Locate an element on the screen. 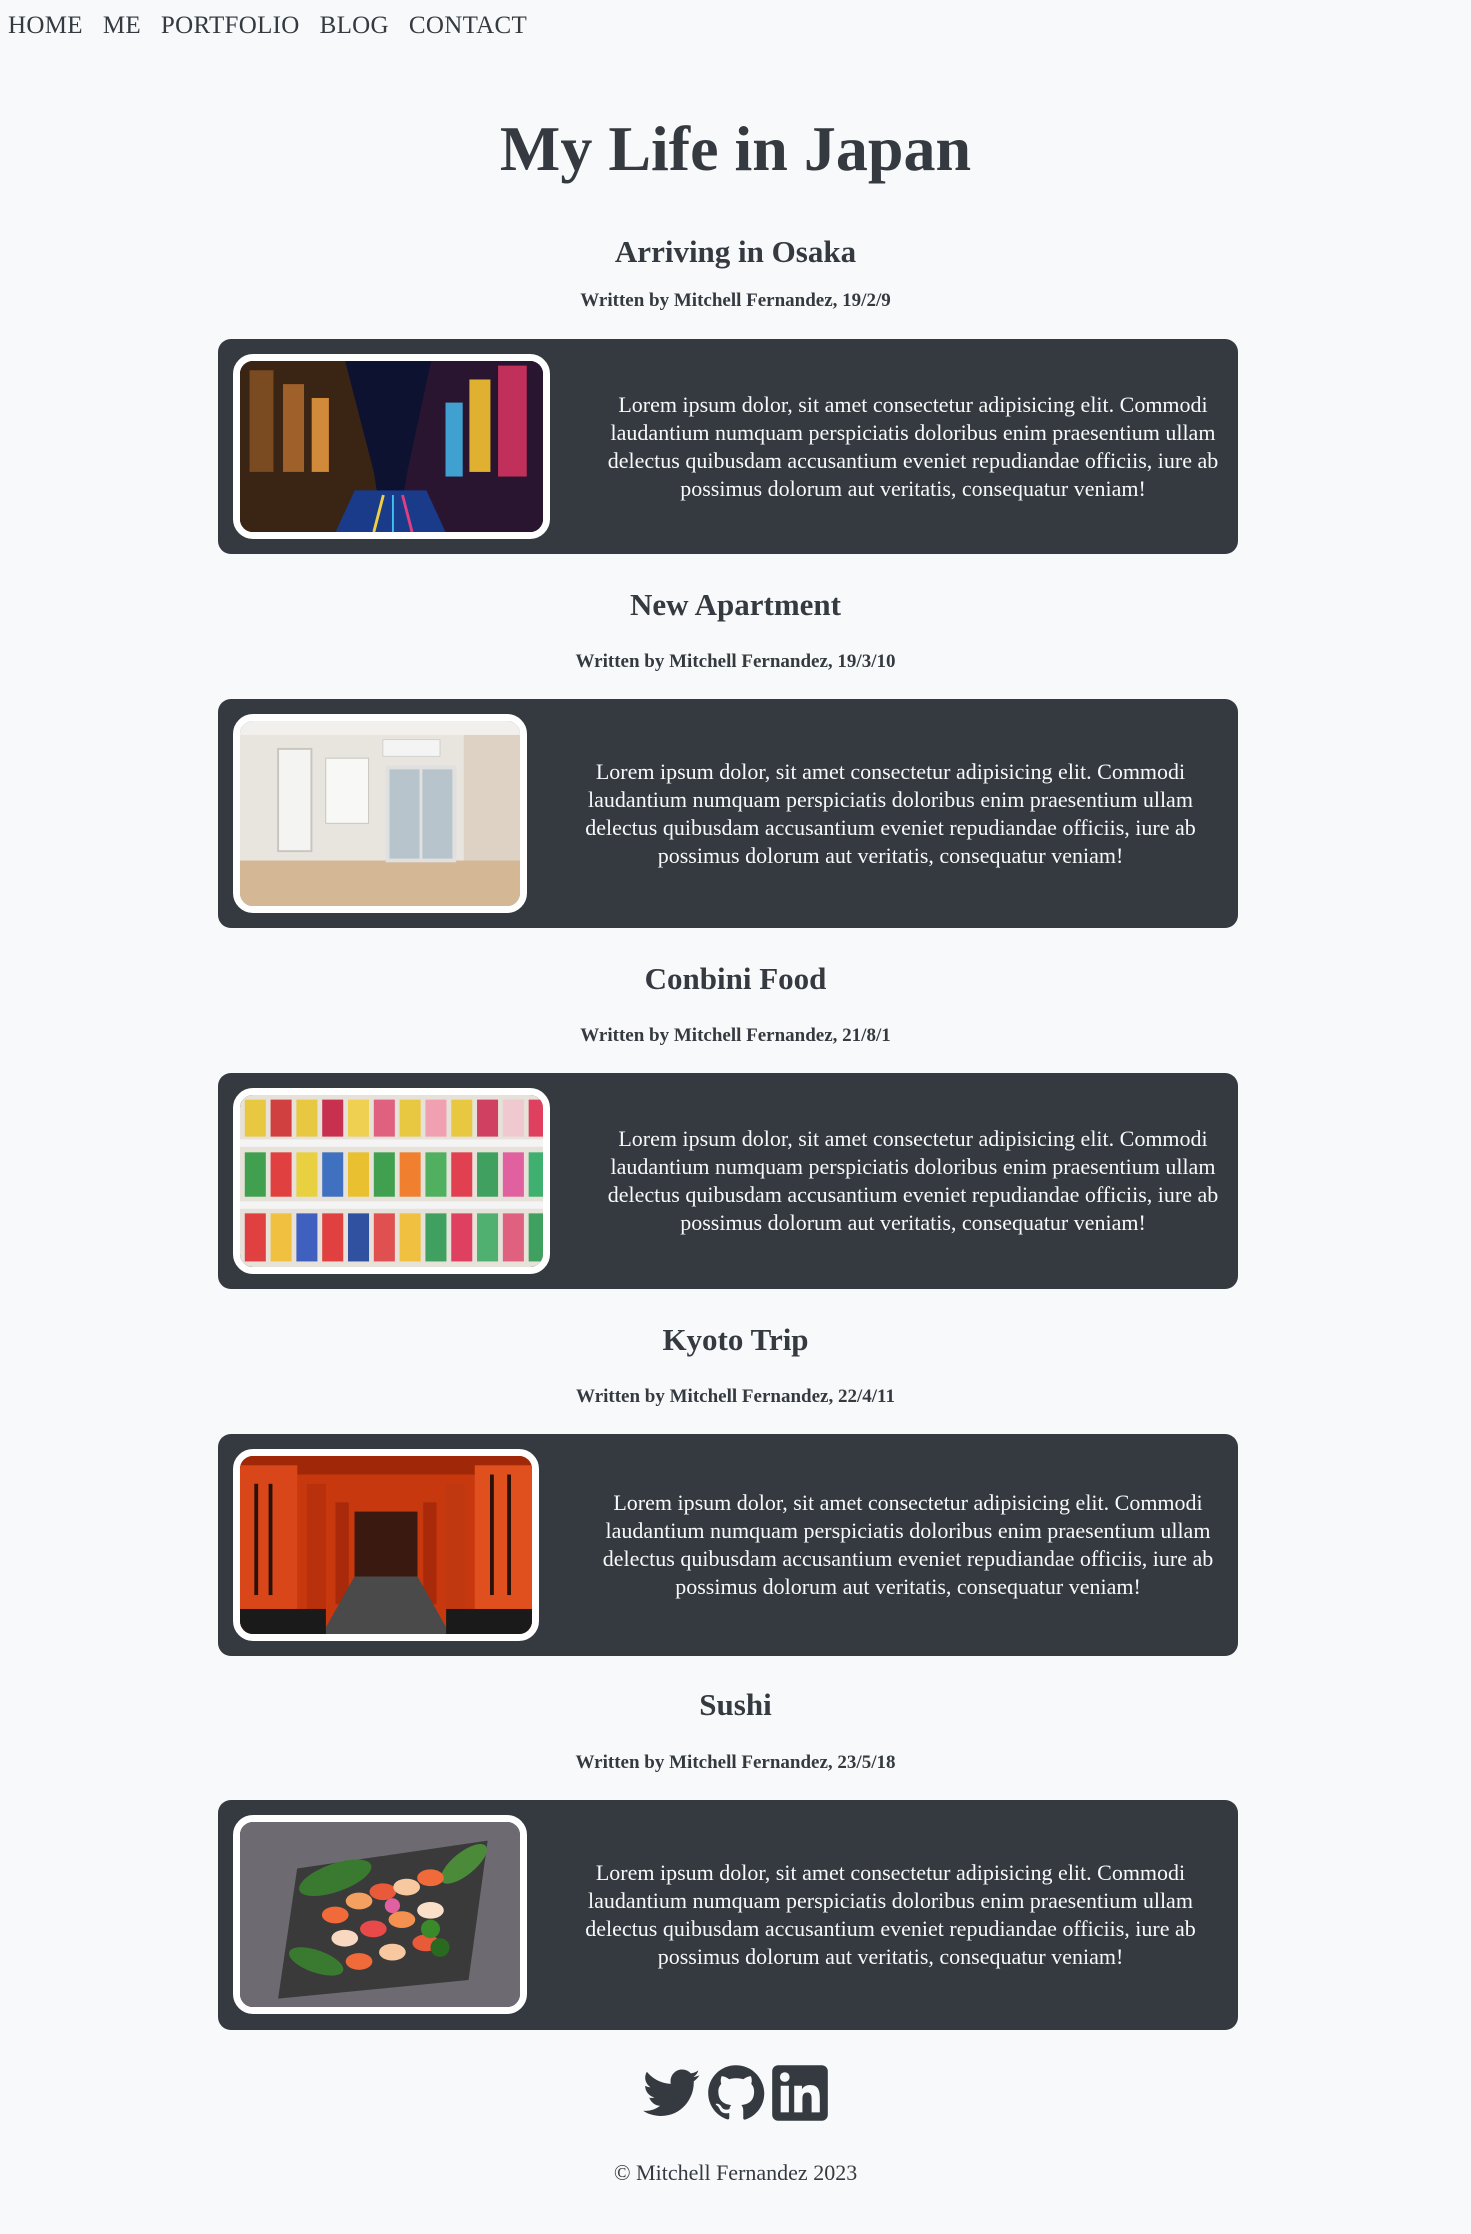 This screenshot has width=1471, height=2234. social-links is located at coordinates (735, 2093).